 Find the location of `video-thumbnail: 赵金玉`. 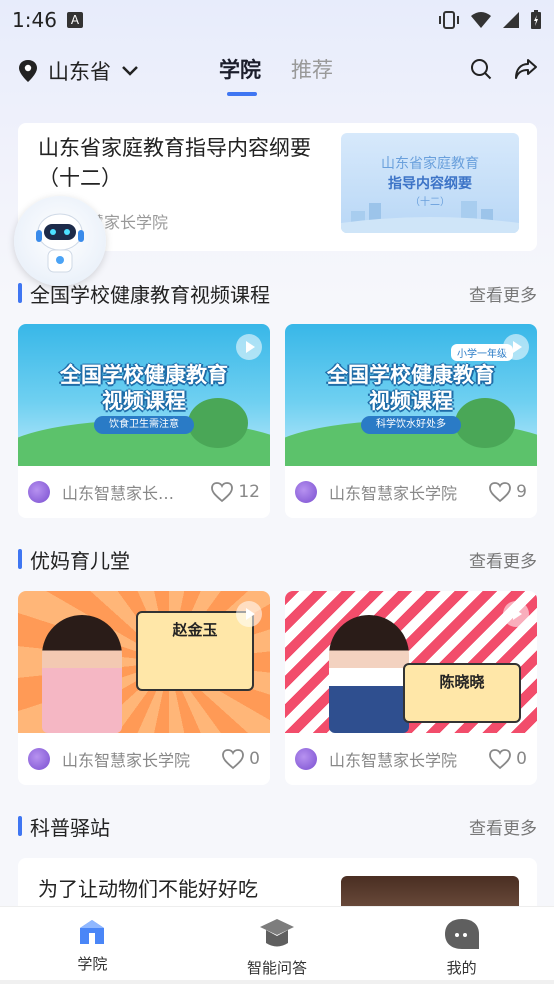

video-thumbnail: 赵金玉 is located at coordinates (144, 662).